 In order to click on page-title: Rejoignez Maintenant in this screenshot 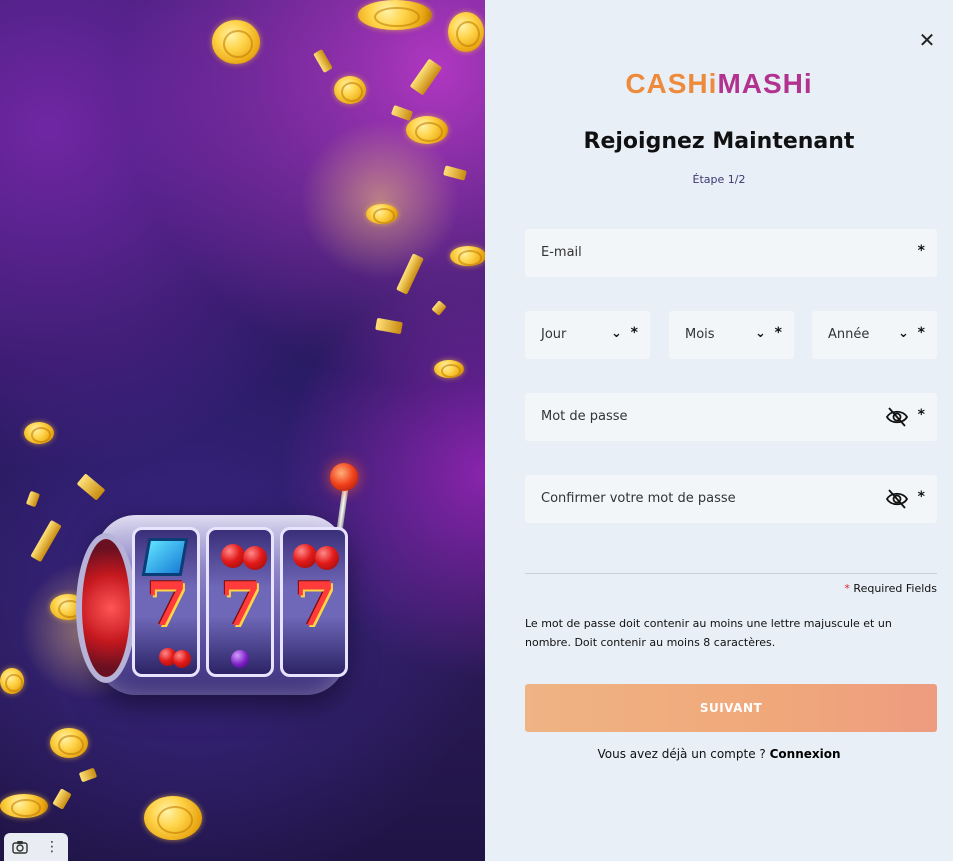, I will do `click(719, 141)`.